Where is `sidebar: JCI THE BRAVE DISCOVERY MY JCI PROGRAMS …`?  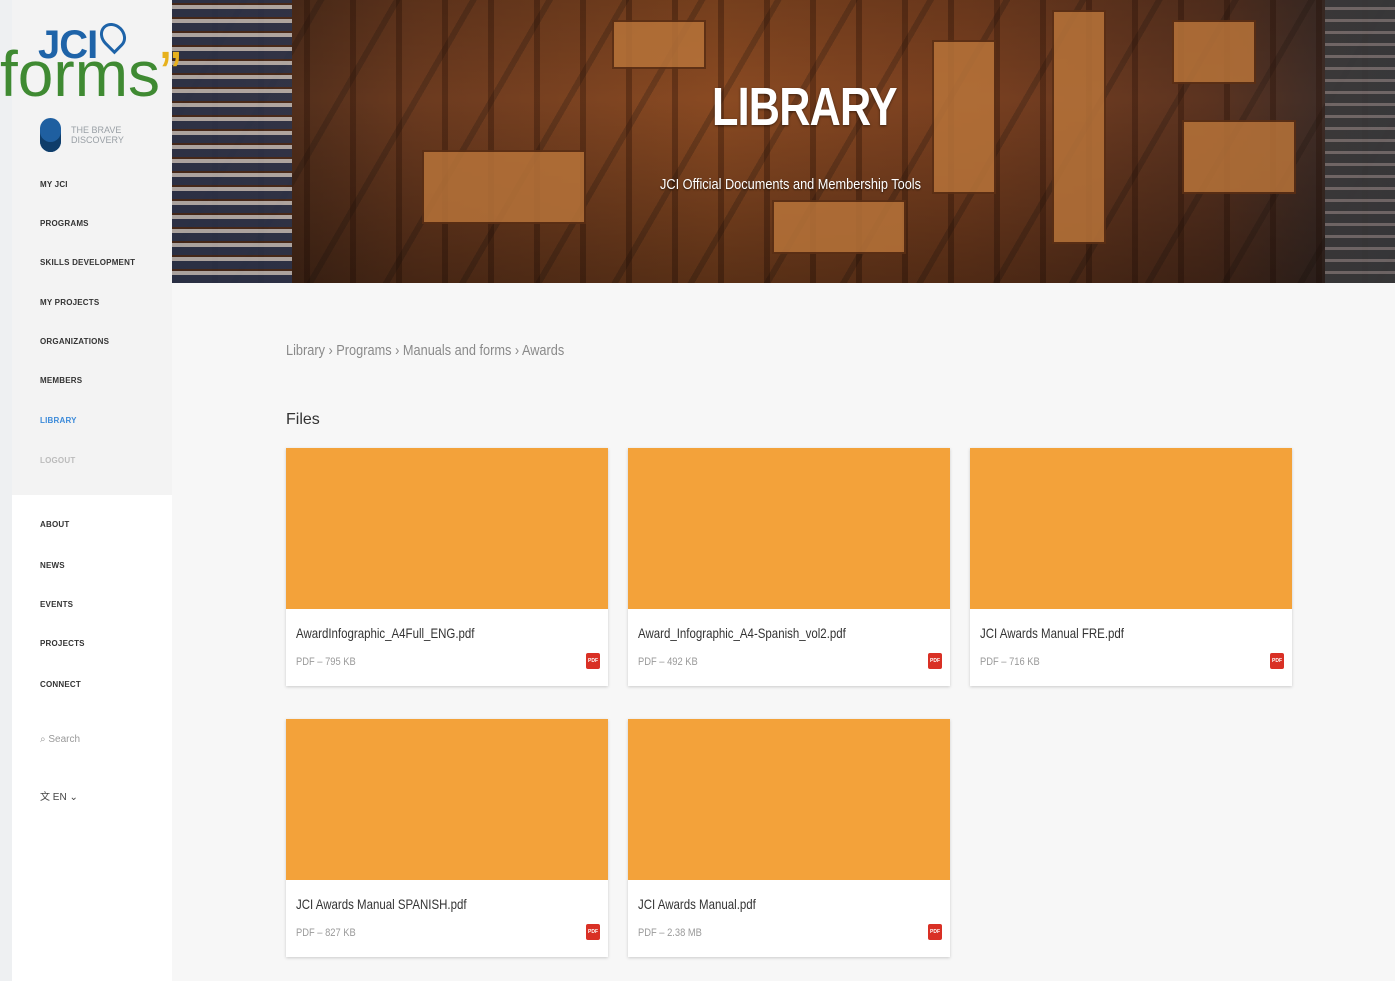 sidebar: JCI THE BRAVE DISCOVERY MY JCI PROGRAMS … is located at coordinates (92, 490).